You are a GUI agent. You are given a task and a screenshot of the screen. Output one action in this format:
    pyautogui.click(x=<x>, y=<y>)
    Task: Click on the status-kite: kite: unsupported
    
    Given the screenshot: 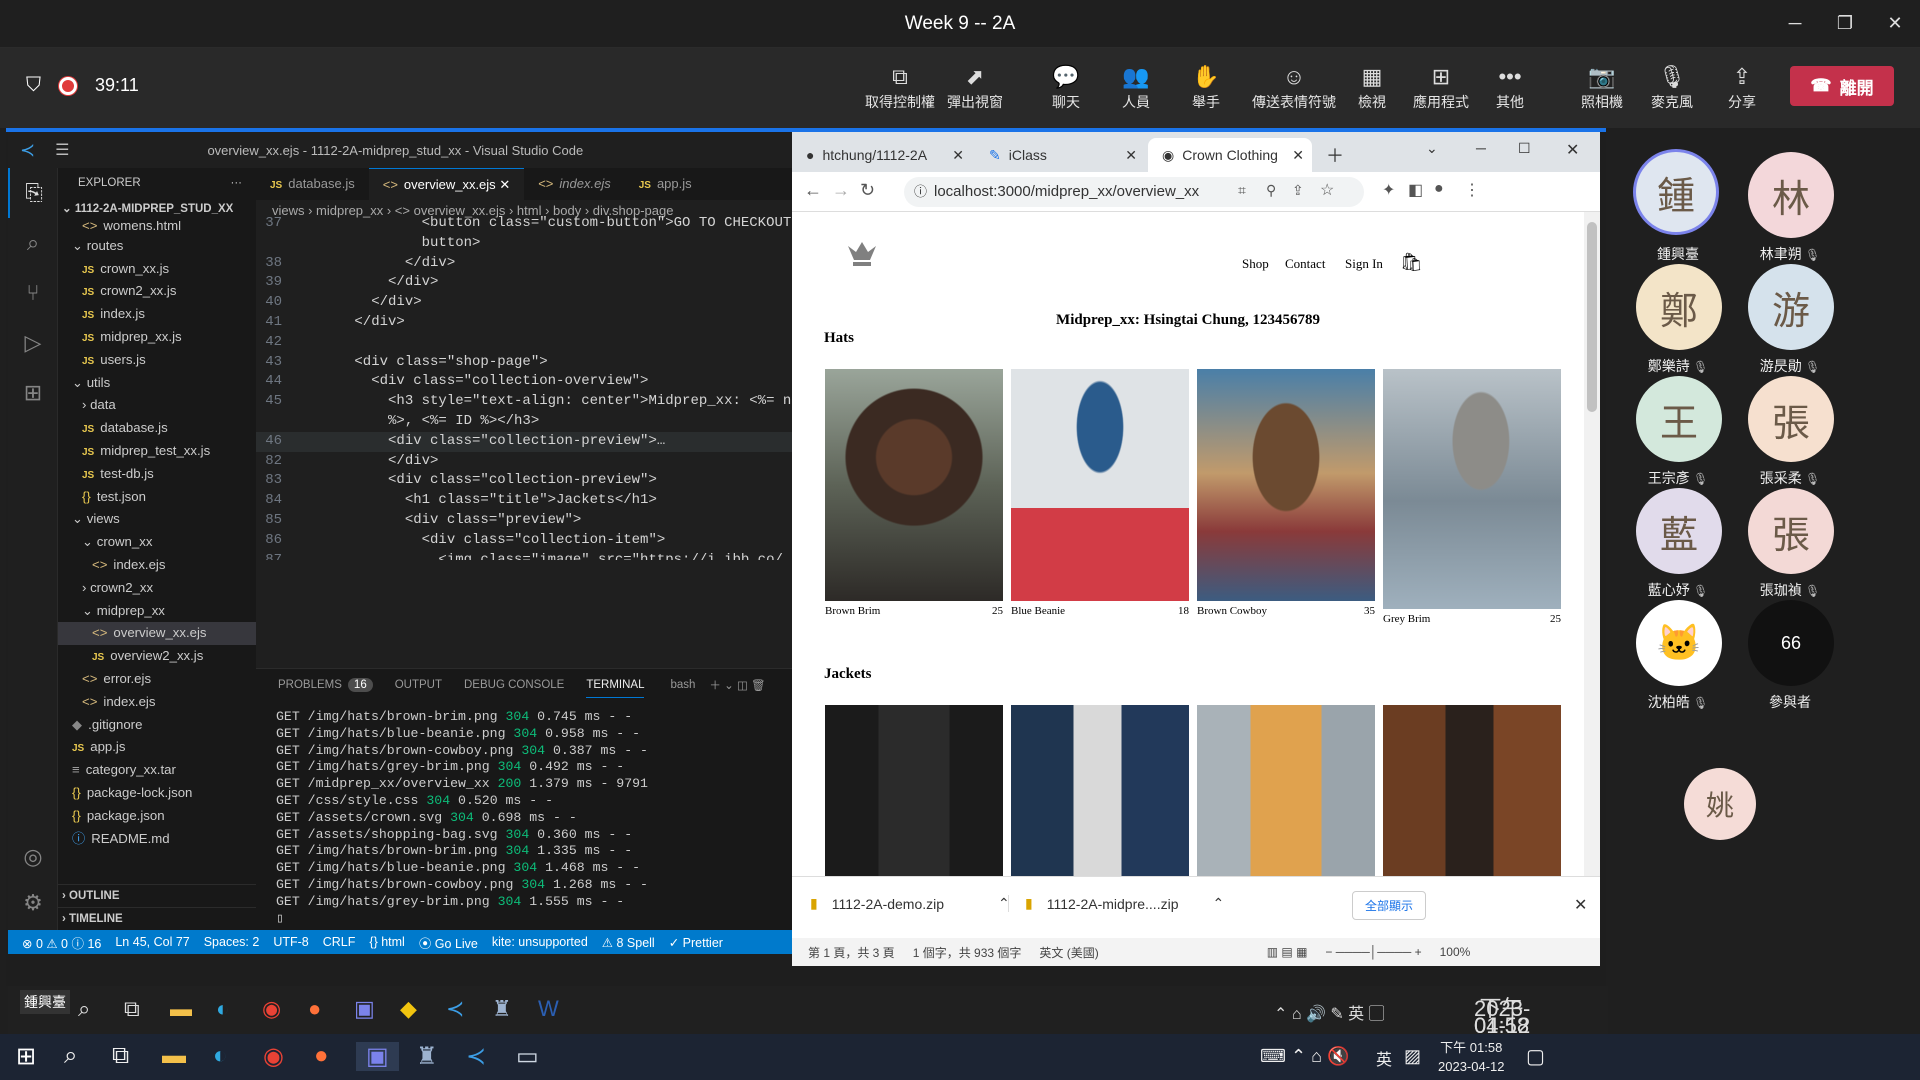 What is the action you would take?
    pyautogui.click(x=540, y=942)
    